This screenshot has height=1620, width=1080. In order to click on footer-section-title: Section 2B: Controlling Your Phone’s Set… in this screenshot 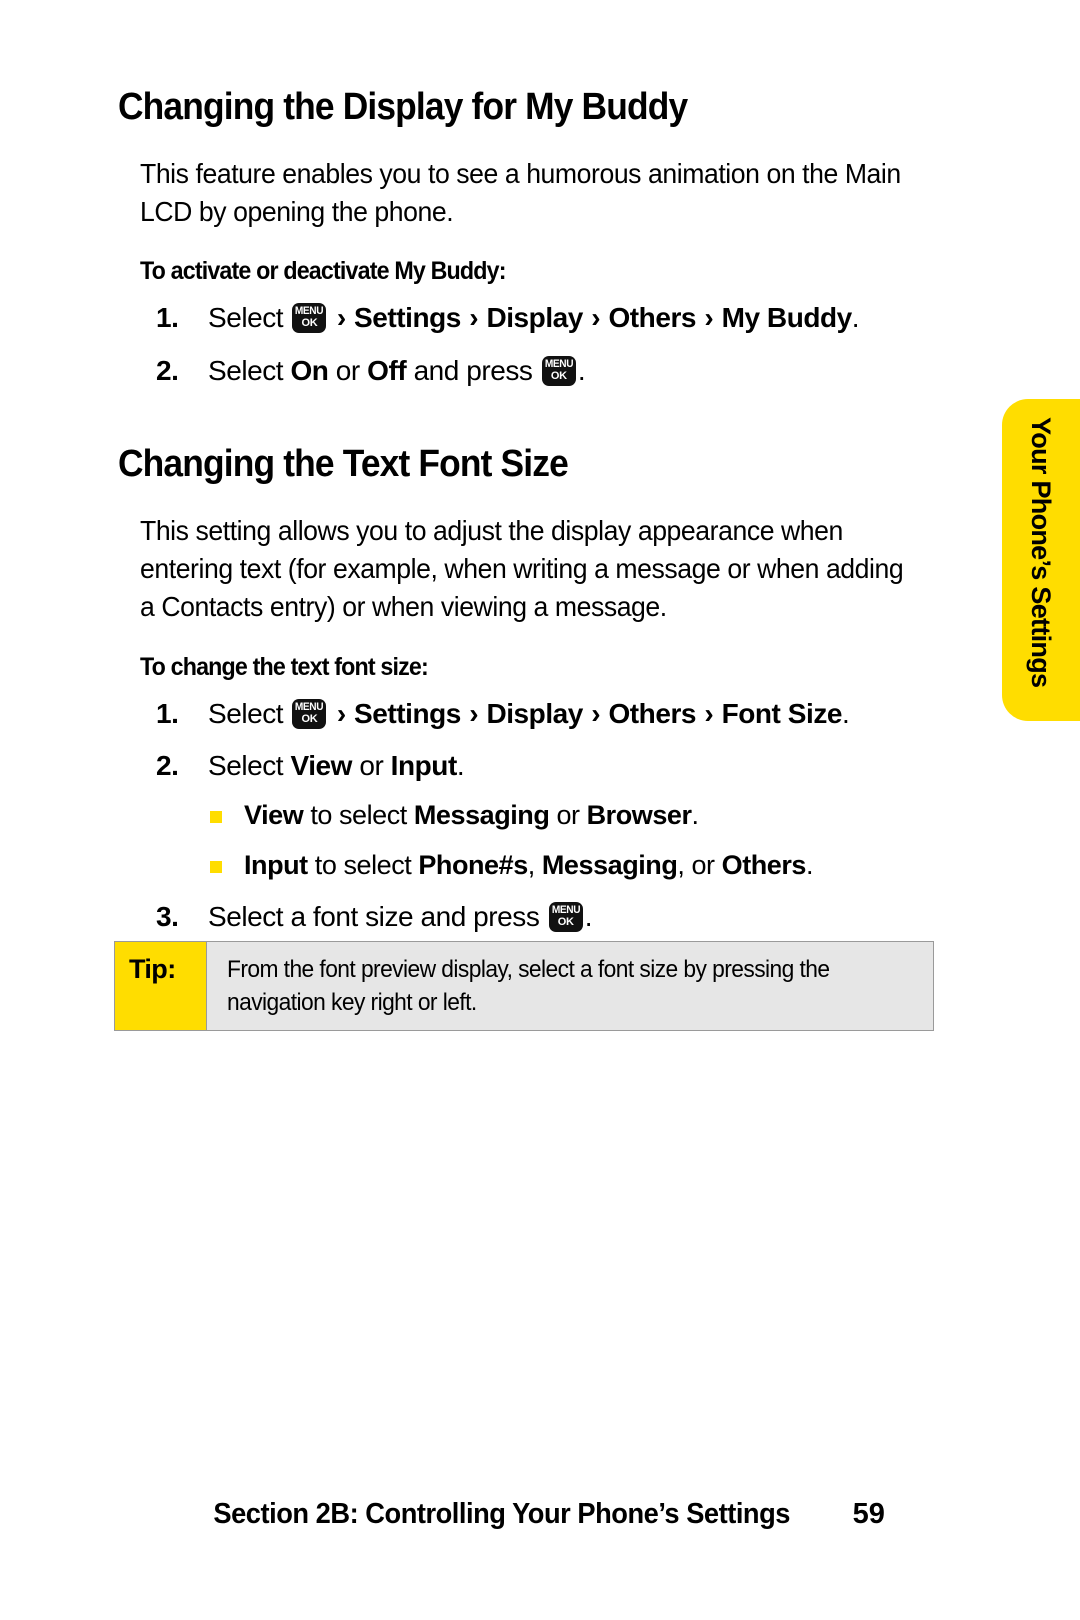, I will do `click(502, 1514)`.